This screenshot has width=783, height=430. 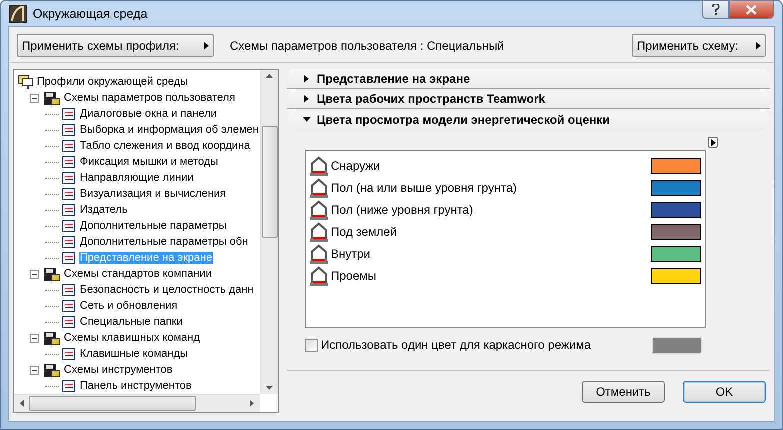 What do you see at coordinates (699, 45) in the screenshot?
I see `apply-scheme-button: Применить схему:` at bounding box center [699, 45].